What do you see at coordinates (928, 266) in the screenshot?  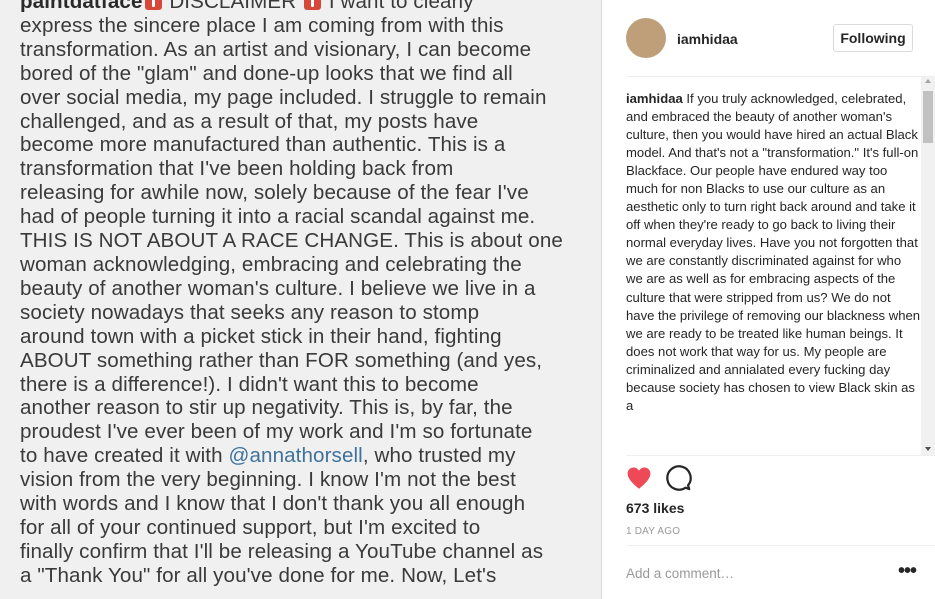 I see `comments-scrollbar` at bounding box center [928, 266].